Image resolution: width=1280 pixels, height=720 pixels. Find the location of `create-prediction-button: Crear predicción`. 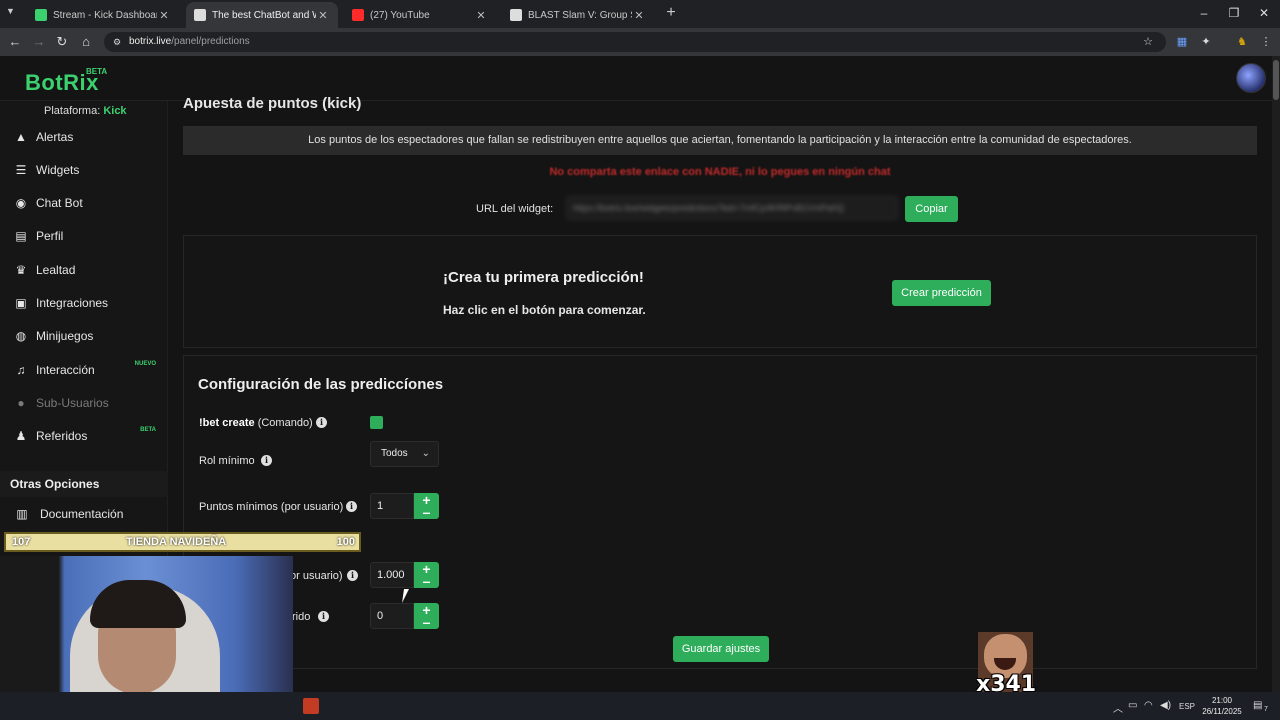

create-prediction-button: Crear predicción is located at coordinates (941, 293).